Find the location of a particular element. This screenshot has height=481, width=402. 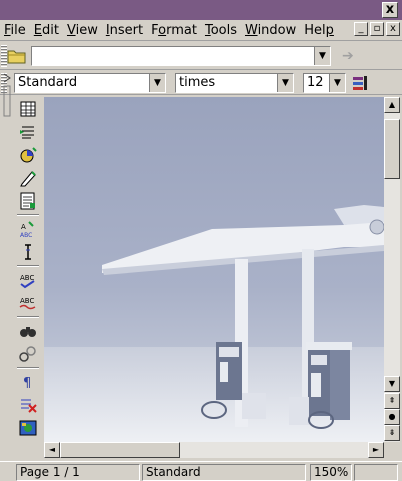

edit-document-icon is located at coordinates (28, 178).